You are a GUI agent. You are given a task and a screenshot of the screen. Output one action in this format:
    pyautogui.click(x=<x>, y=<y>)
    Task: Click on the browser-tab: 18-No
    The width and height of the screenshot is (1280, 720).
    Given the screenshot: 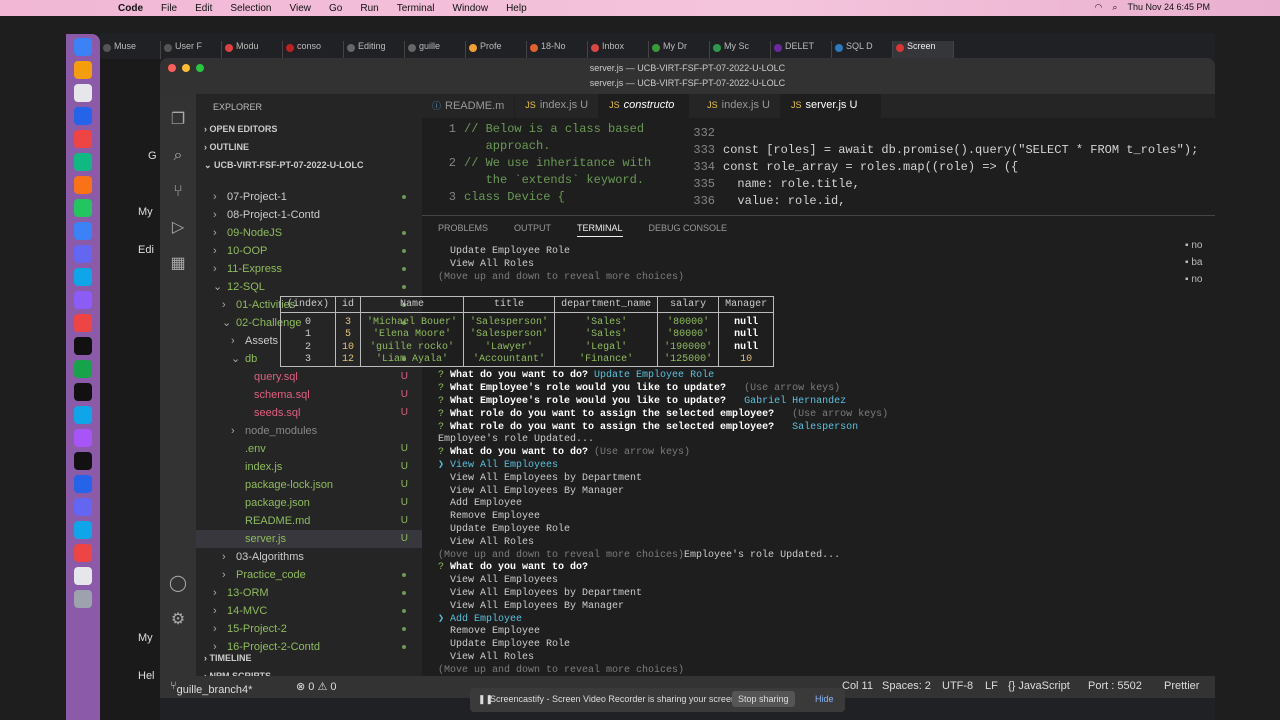 What is the action you would take?
    pyautogui.click(x=557, y=50)
    